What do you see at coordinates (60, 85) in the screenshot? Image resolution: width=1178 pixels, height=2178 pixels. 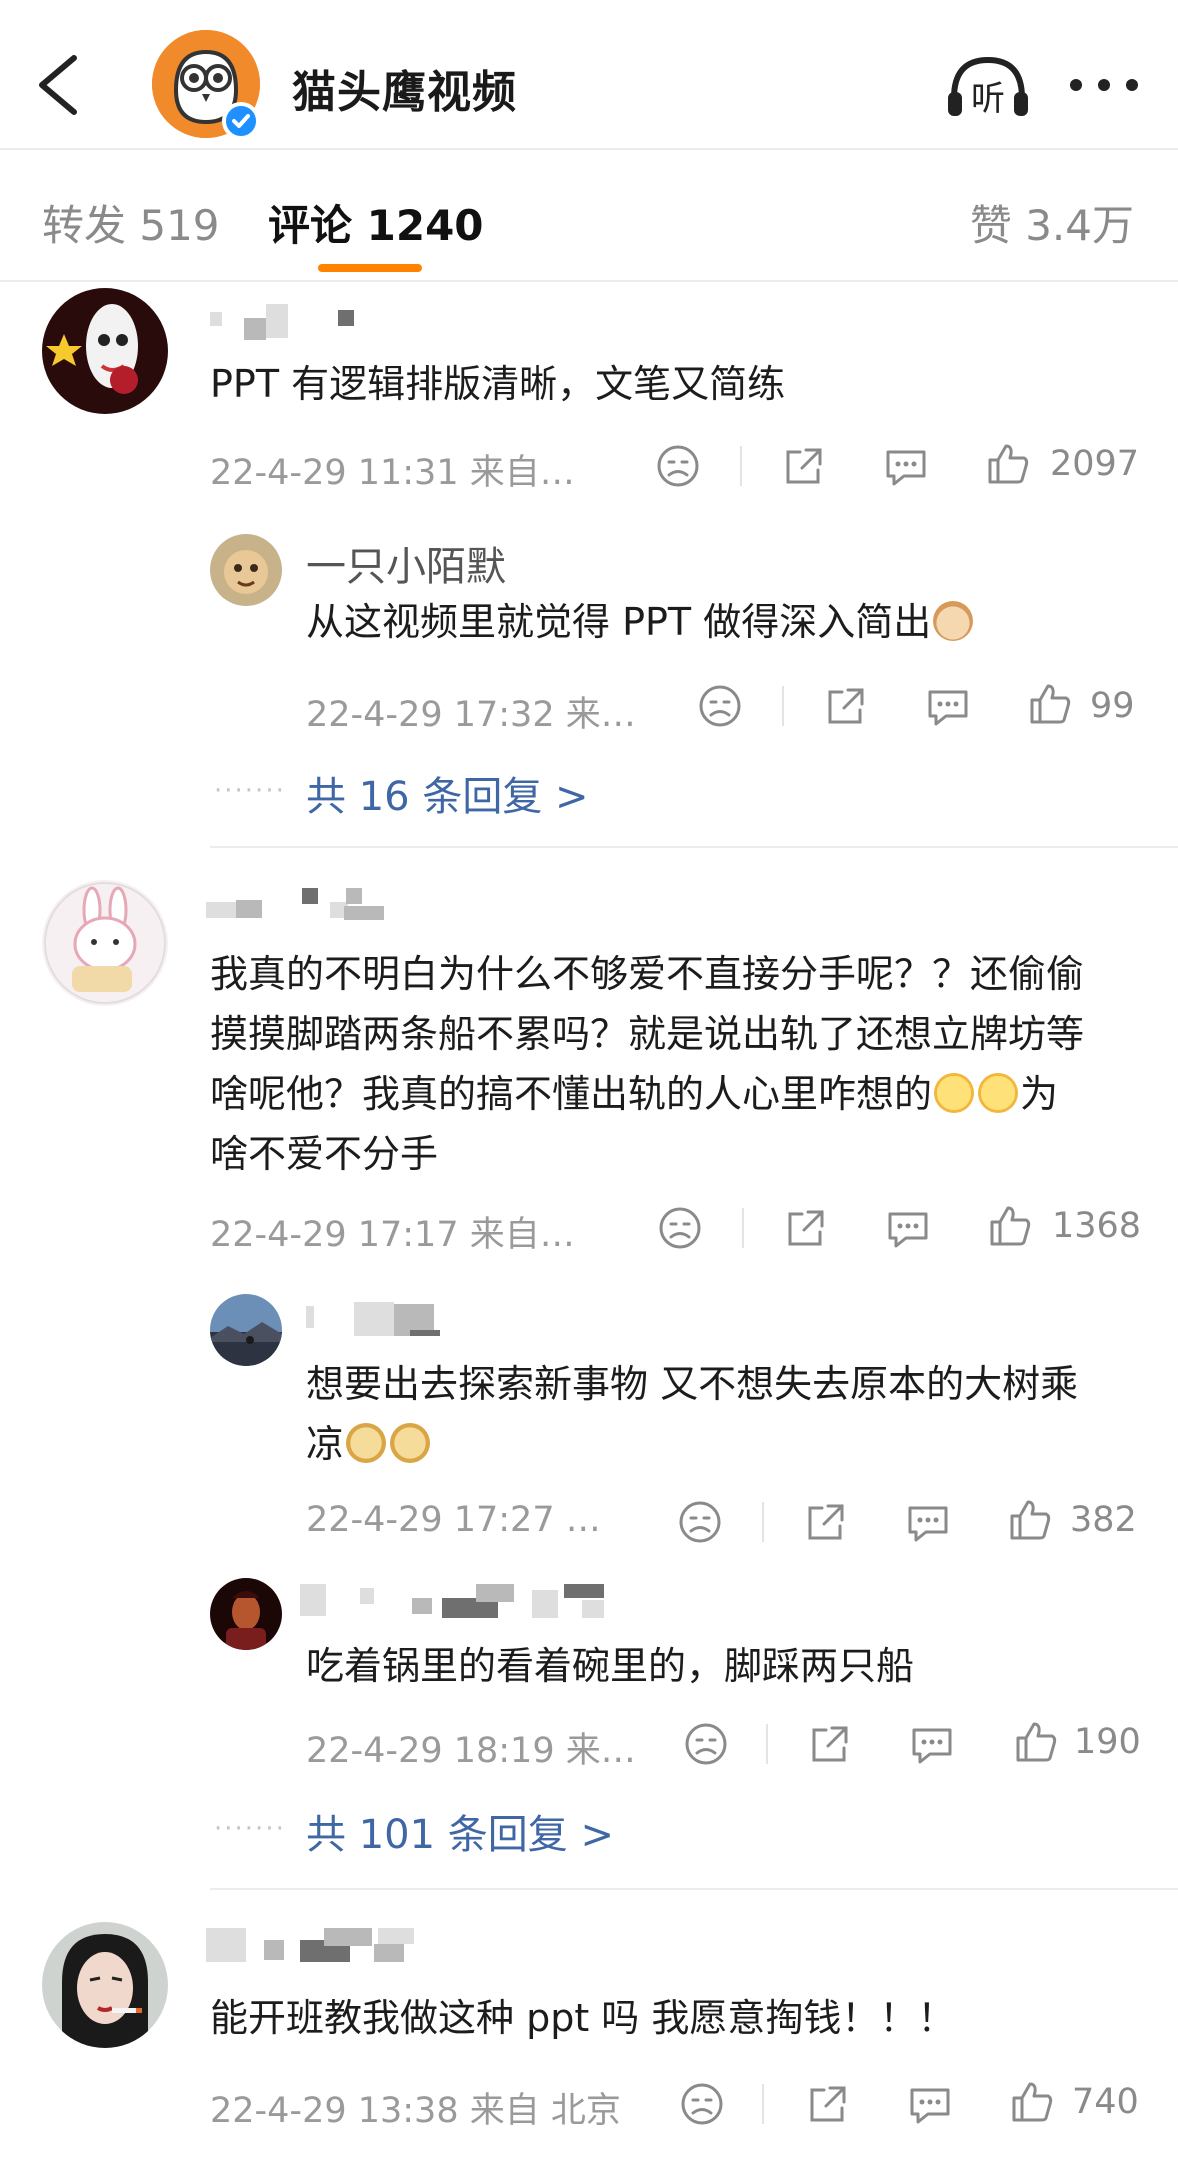 I see `back-arrow-icon` at bounding box center [60, 85].